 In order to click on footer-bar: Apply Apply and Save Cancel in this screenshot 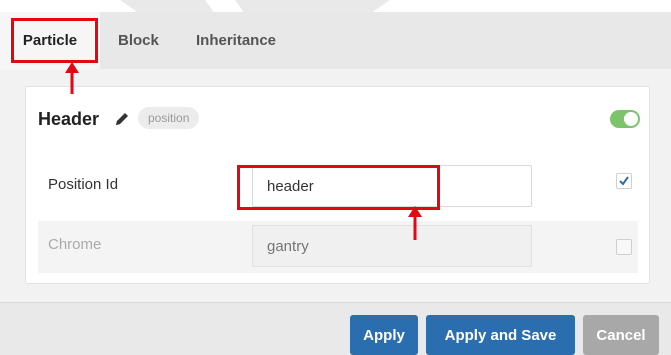, I will do `click(335, 328)`.